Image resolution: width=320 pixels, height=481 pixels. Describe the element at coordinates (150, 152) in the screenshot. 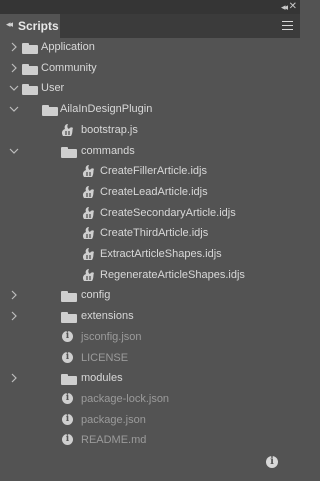

I see `tree-row: commands` at that location.